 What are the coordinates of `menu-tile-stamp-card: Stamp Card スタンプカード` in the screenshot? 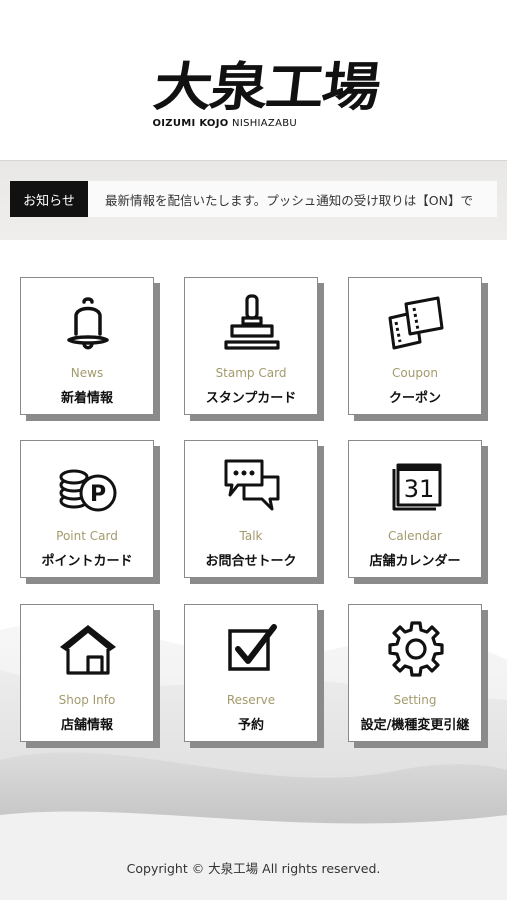 It's located at (251, 346).